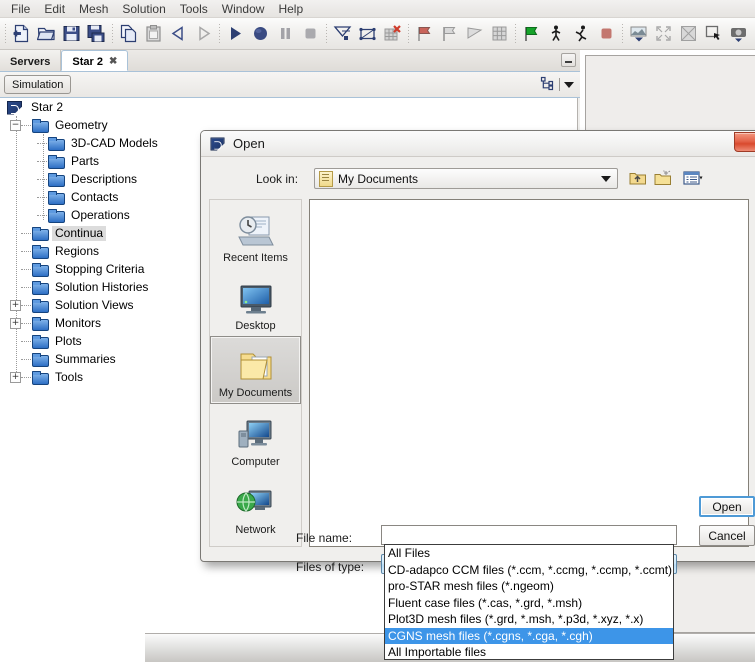 This screenshot has height=662, width=755. I want to click on cancel-button: Cancel, so click(727, 535).